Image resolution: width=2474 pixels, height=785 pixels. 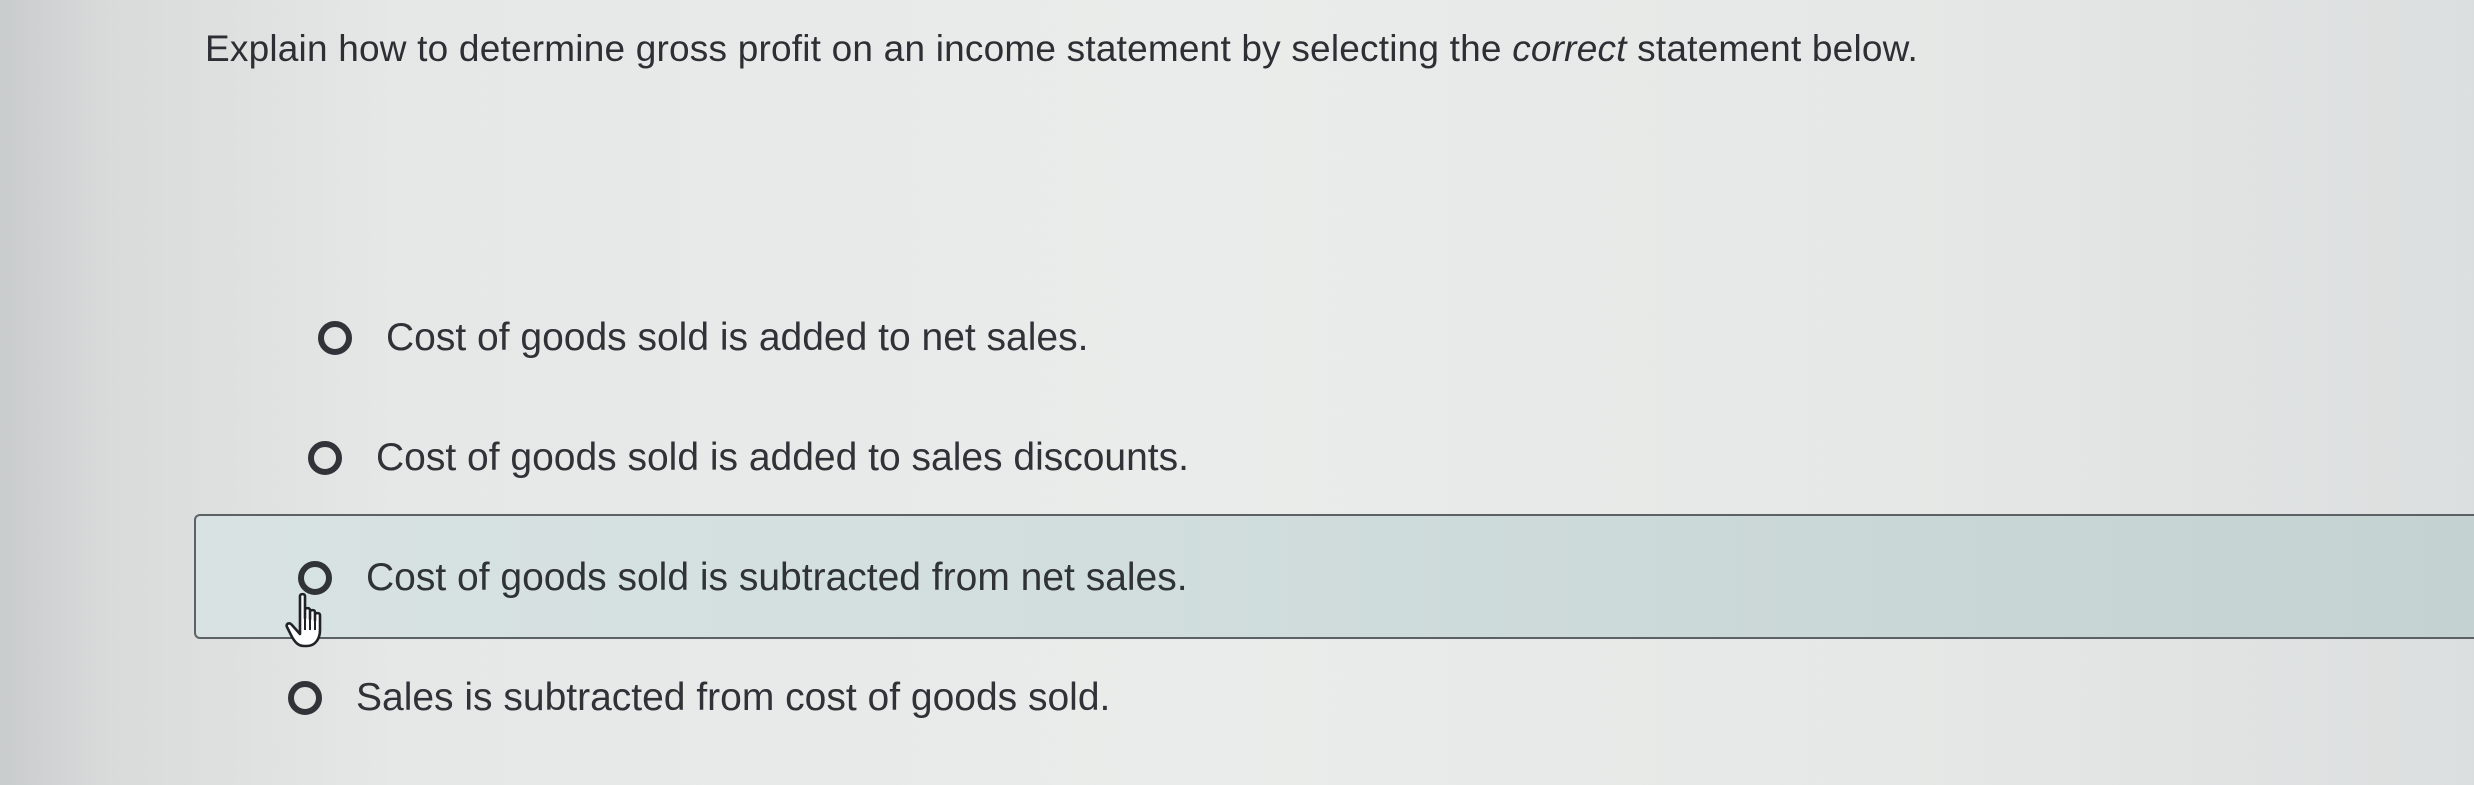 What do you see at coordinates (303, 620) in the screenshot?
I see `hand-pointer-icon` at bounding box center [303, 620].